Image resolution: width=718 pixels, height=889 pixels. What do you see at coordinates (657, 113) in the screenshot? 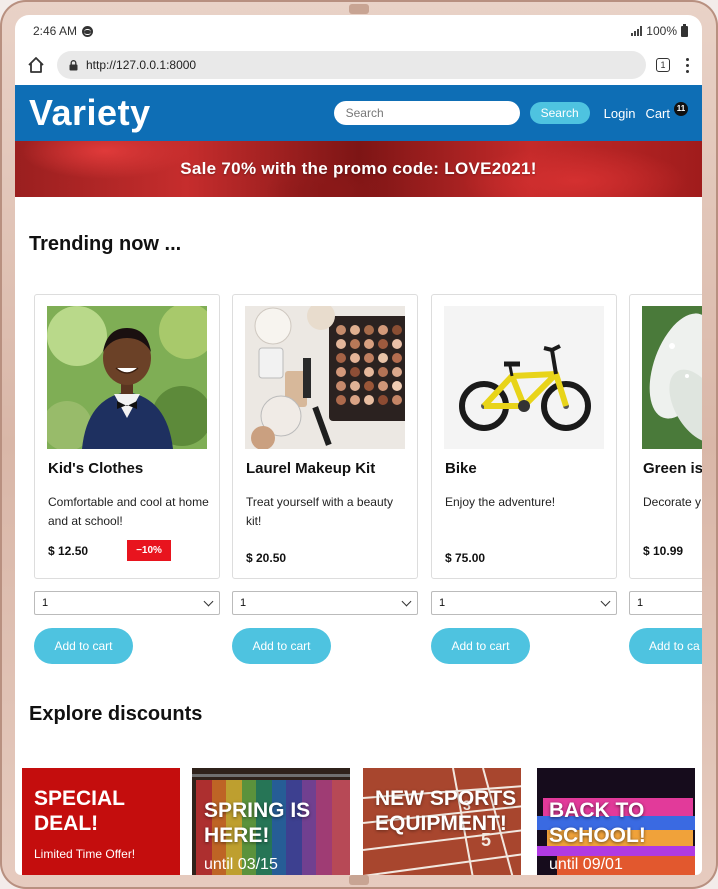
I see `cart-label: Cart` at bounding box center [657, 113].